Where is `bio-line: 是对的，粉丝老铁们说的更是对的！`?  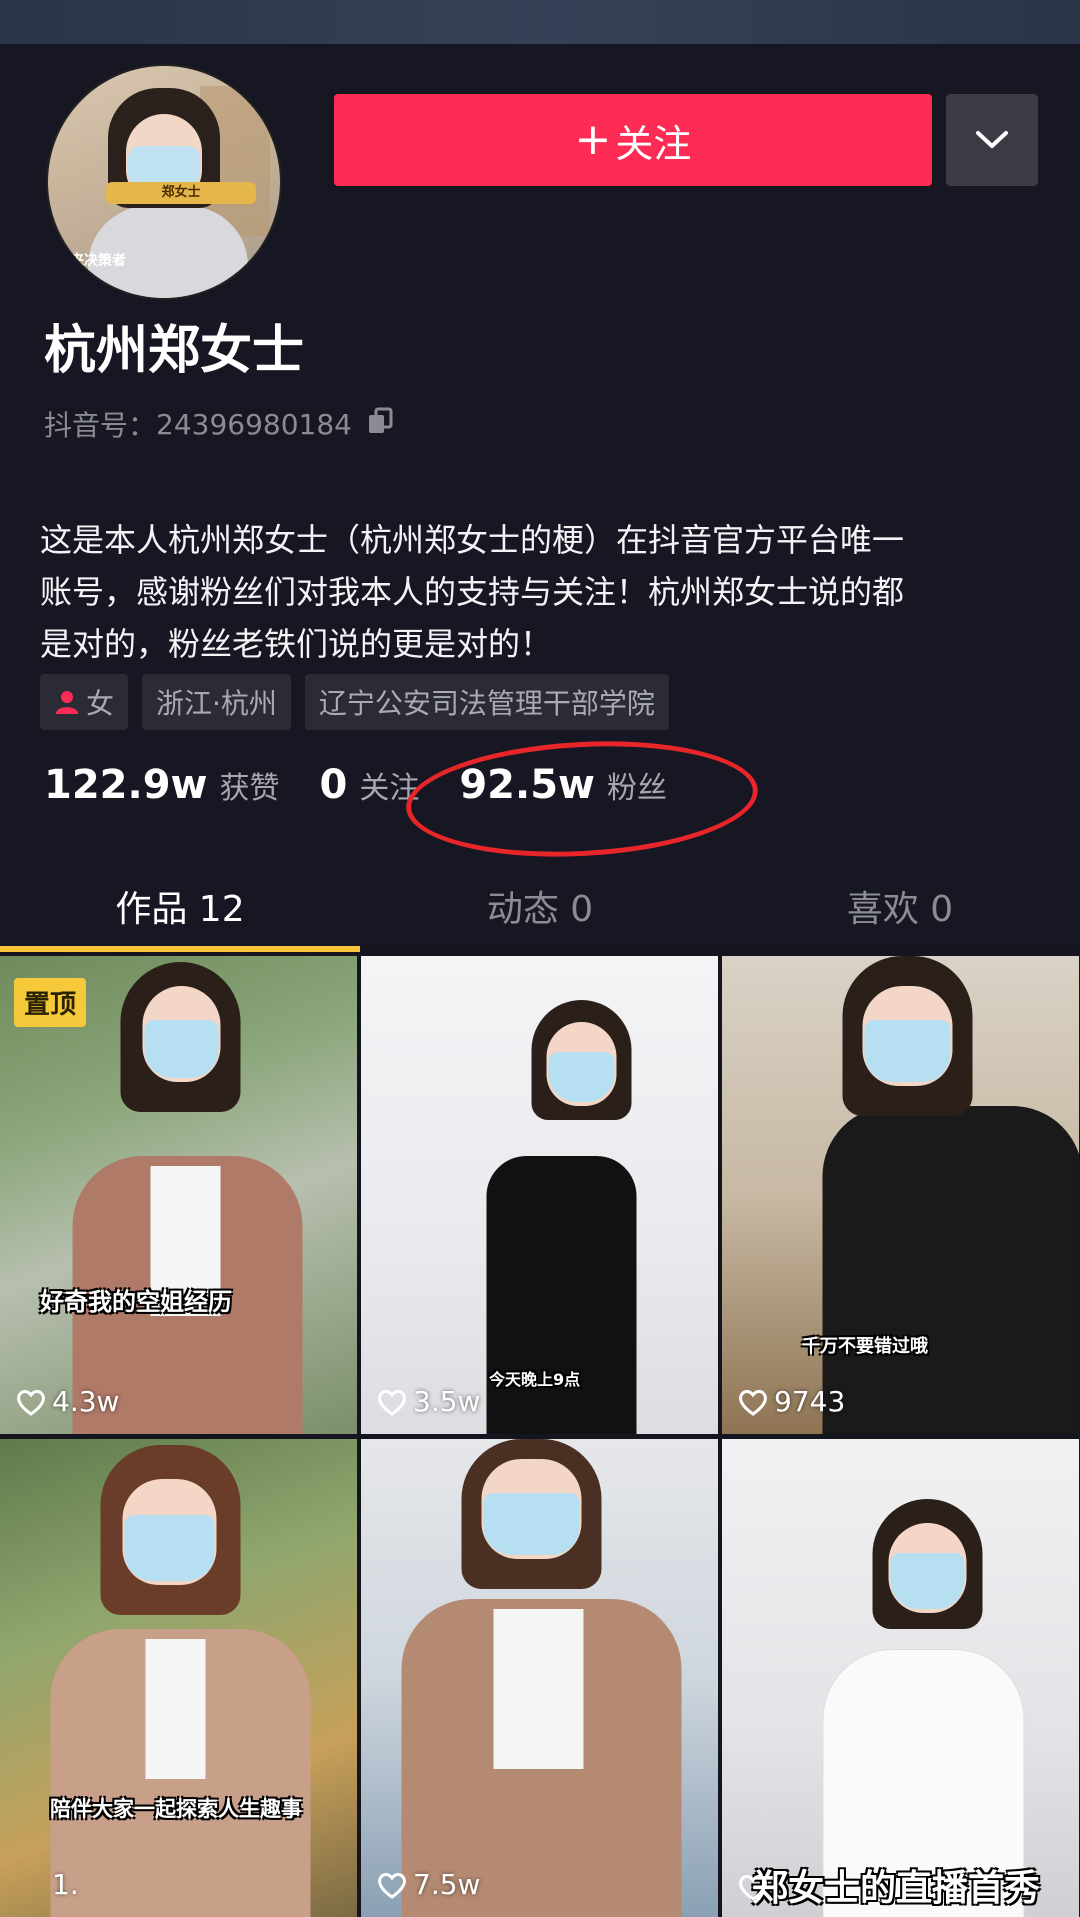
bio-line: 是对的，粉丝老铁们说的更是对的！ is located at coordinates (296, 644).